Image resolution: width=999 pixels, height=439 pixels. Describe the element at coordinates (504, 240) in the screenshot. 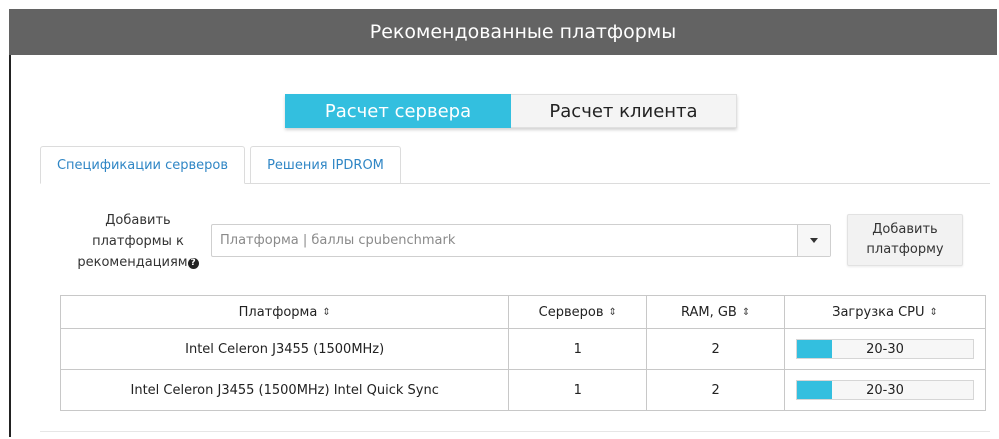

I see `platform-search-input` at that location.